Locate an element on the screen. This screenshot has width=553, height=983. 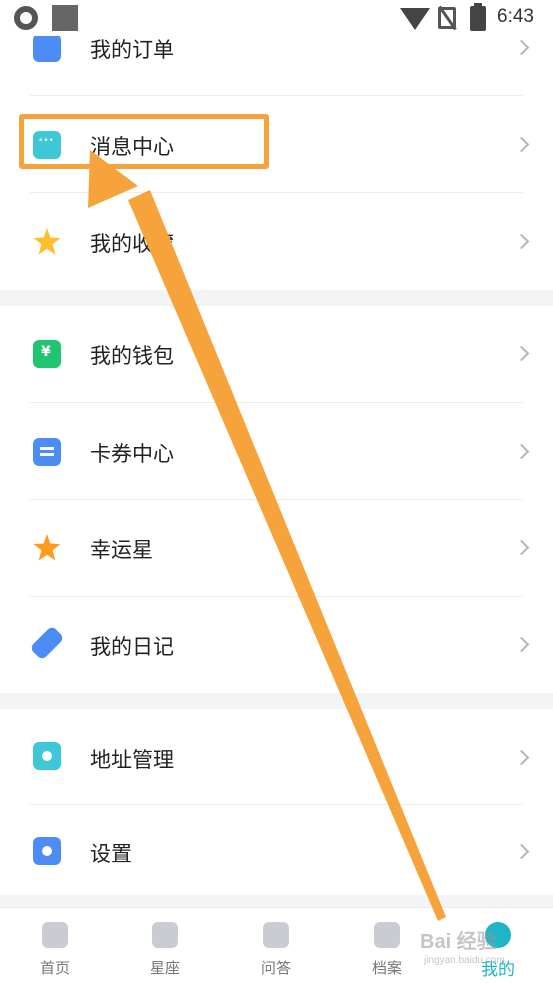
menu-item-label: 消息中心 is located at coordinates (132, 147).